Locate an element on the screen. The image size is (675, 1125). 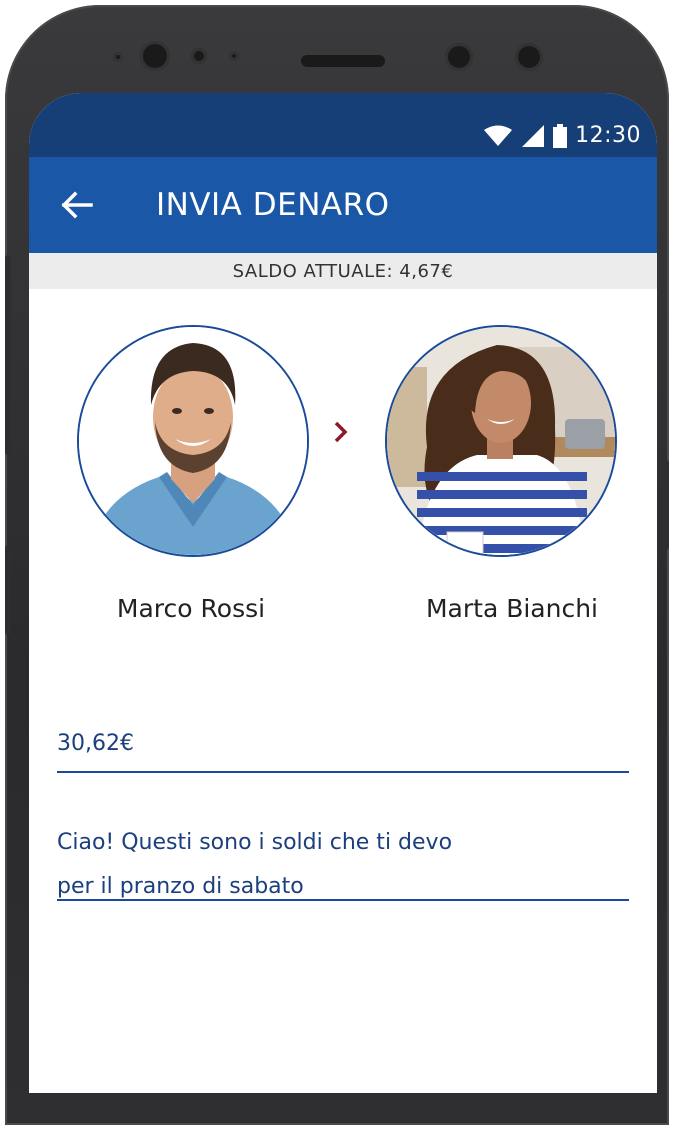
signal-icon is located at coordinates (533, 135).